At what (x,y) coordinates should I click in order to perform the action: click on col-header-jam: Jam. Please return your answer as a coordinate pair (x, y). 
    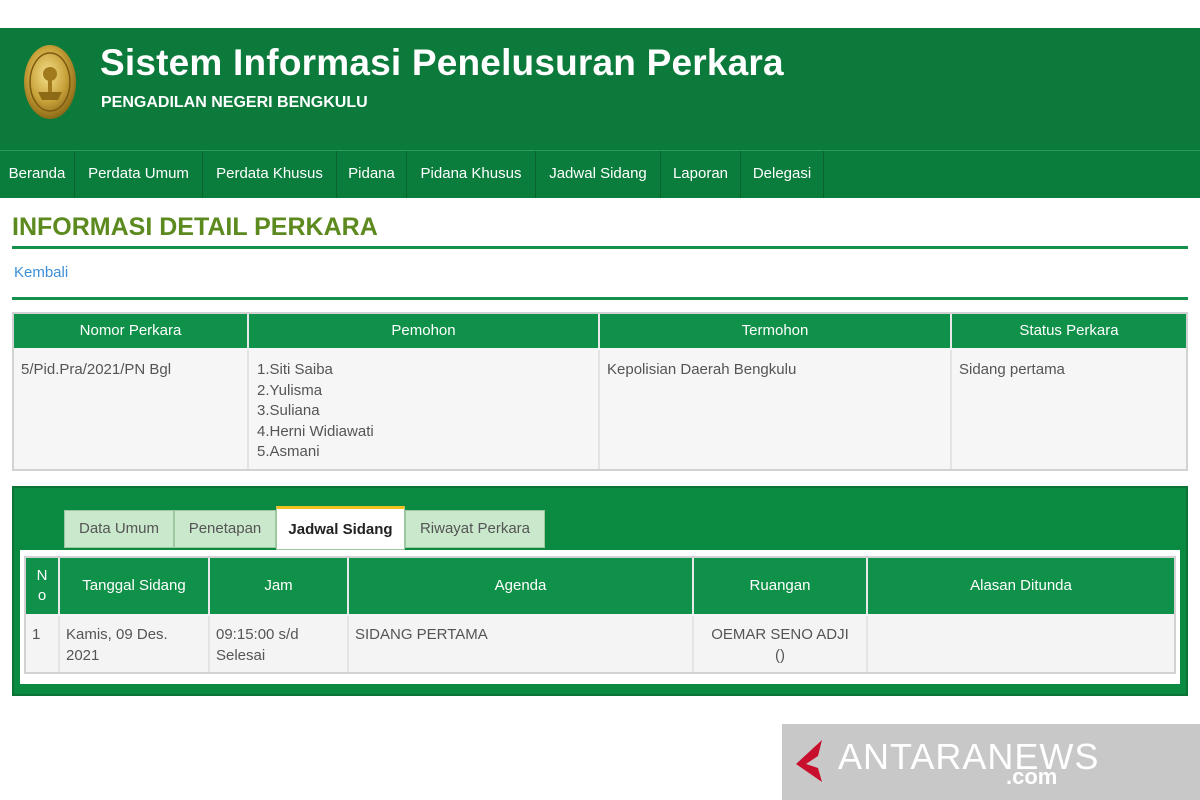
    Looking at the image, I should click on (279, 586).